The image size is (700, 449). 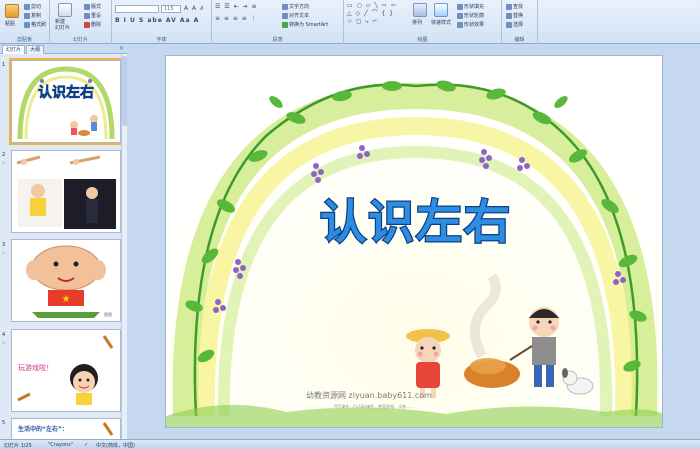 I want to click on list-buttons: ☰ ☰ ⇤ ⇥ ≡, so click(x=236, y=6).